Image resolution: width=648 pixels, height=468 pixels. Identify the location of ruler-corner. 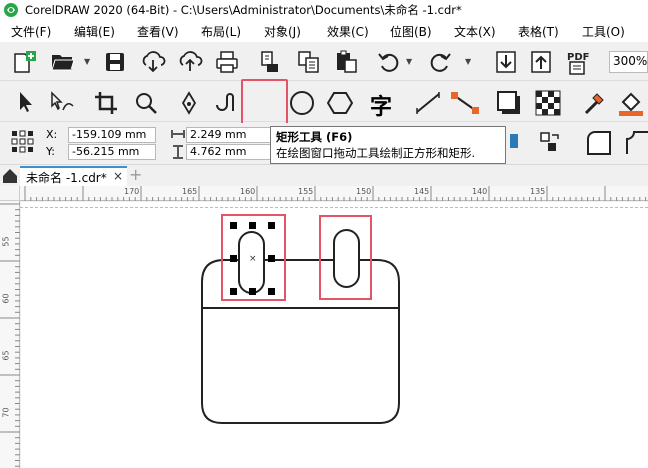
(10, 193).